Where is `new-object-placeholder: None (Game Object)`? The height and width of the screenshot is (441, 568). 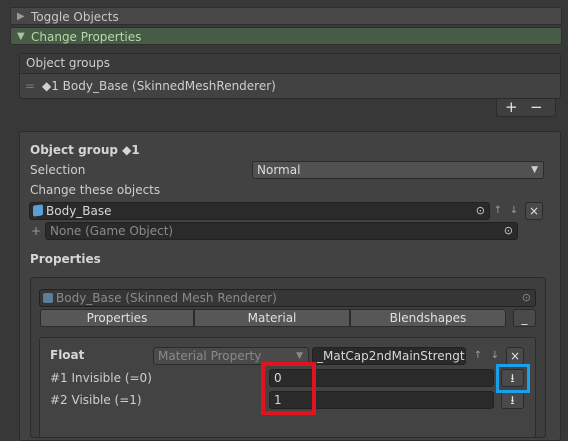 new-object-placeholder: None (Game Object) is located at coordinates (112, 231).